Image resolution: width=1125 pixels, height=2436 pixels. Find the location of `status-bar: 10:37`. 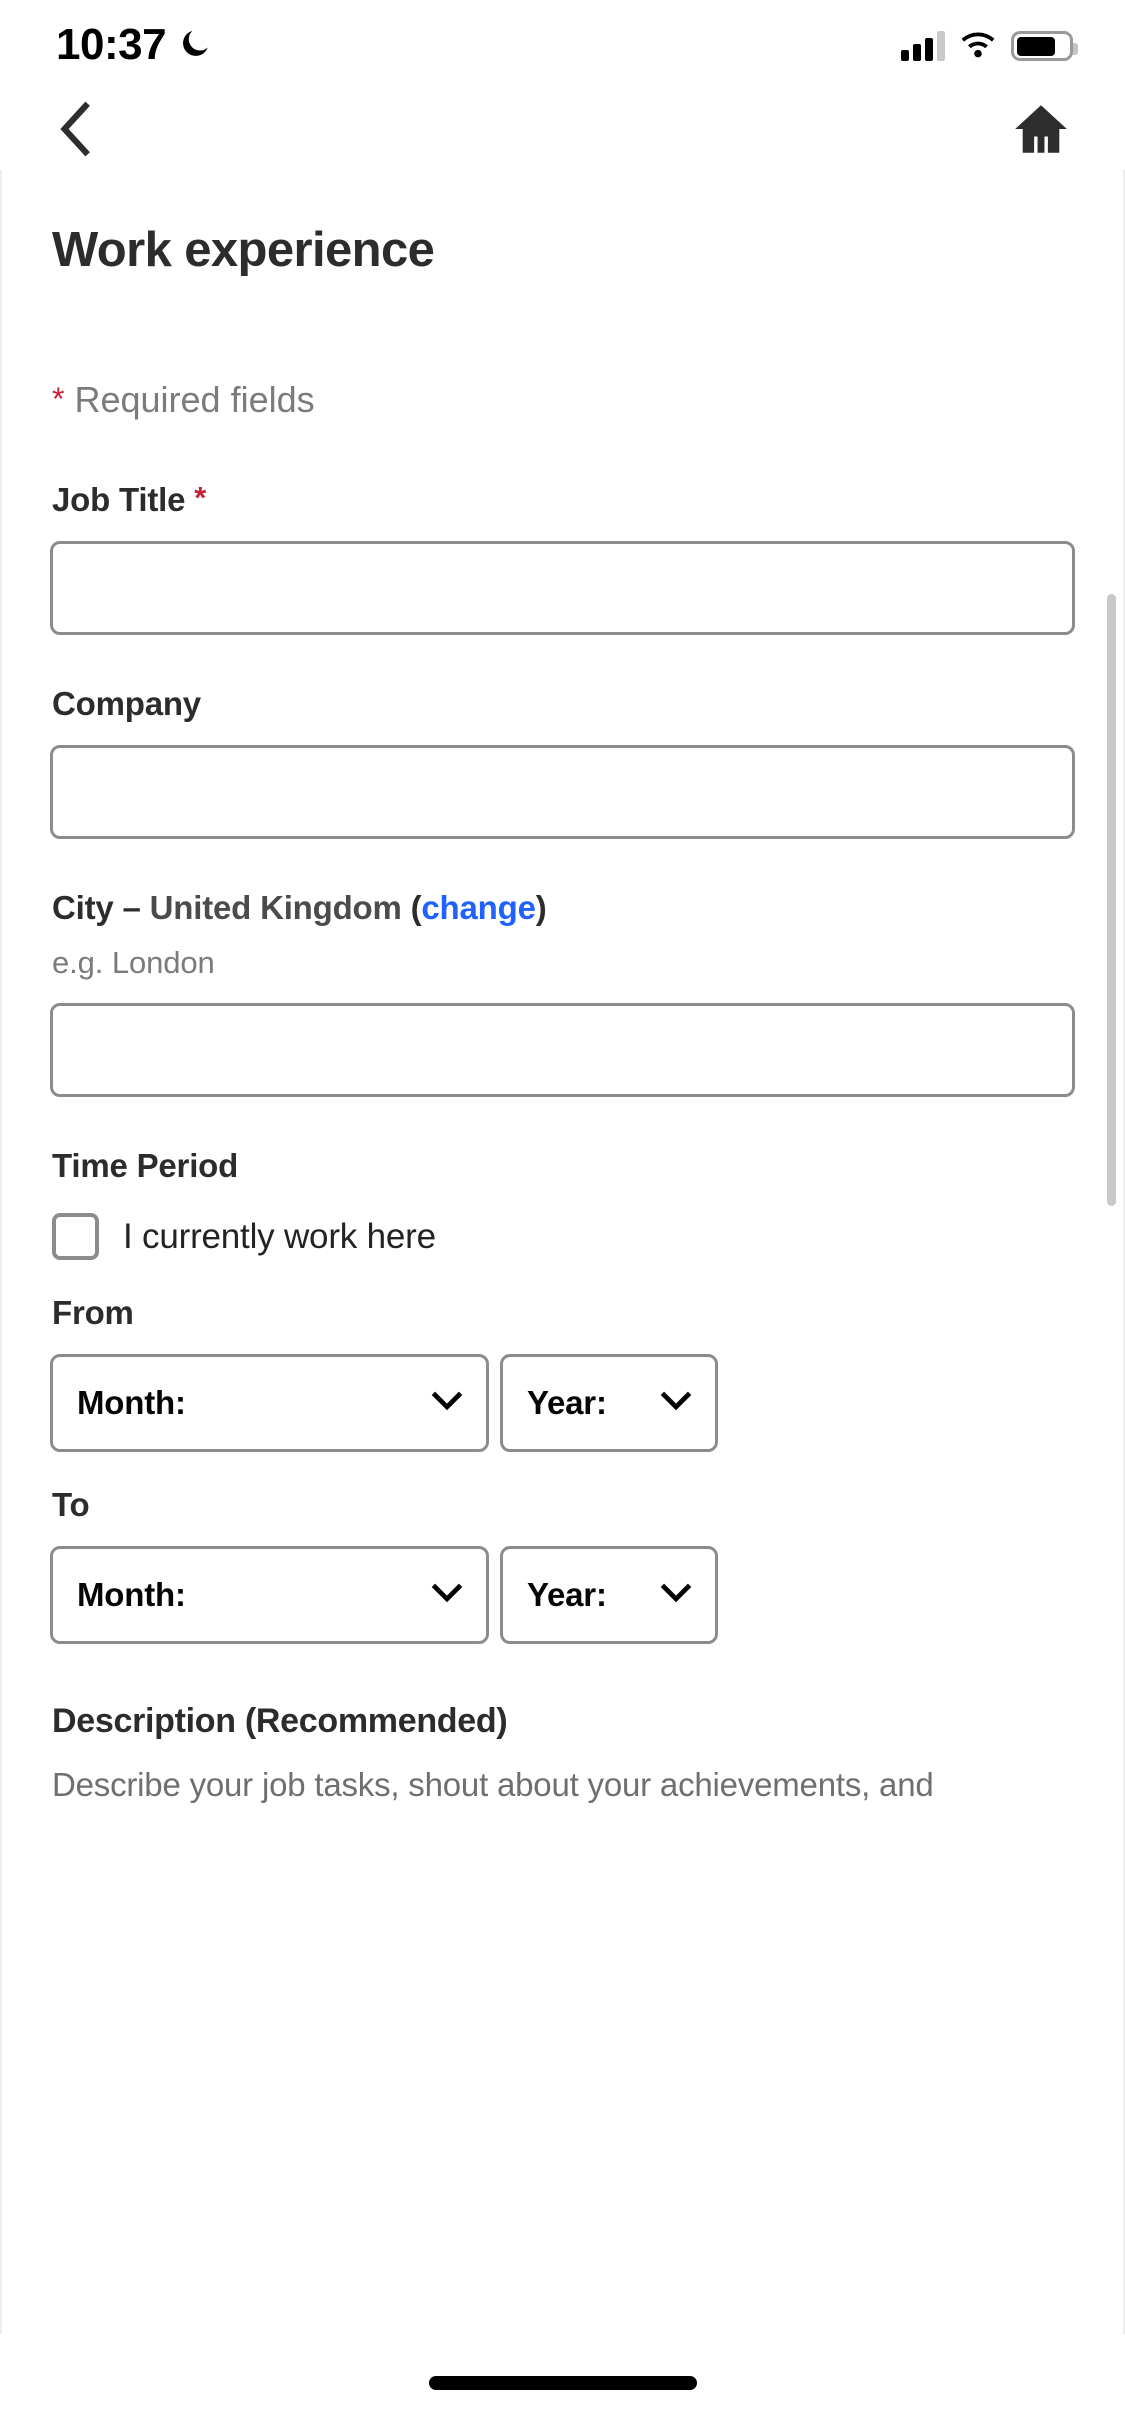

status-bar: 10:37 is located at coordinates (562, 46).